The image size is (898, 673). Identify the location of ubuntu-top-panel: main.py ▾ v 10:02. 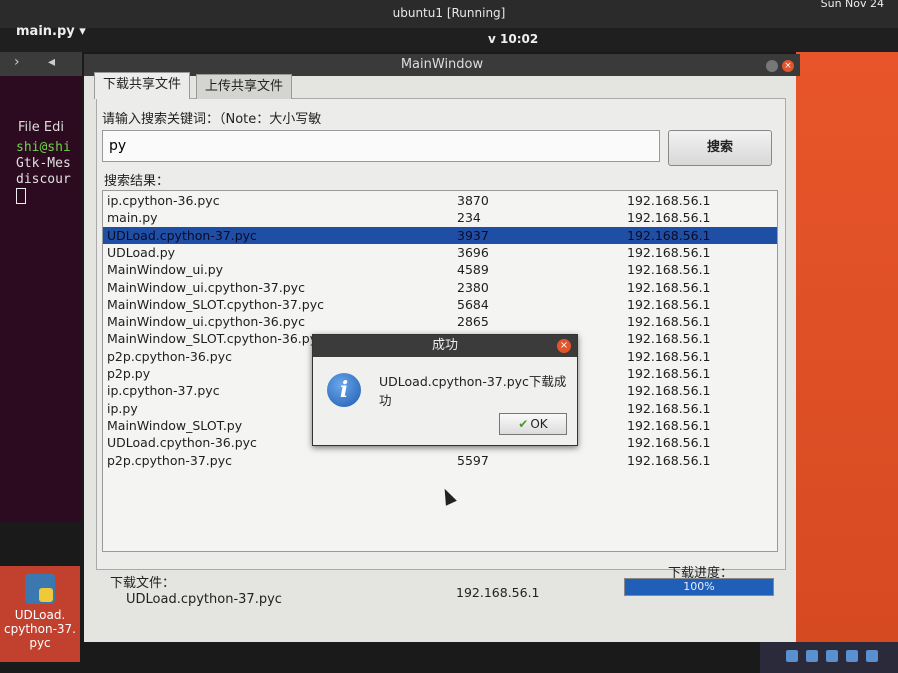
(449, 38).